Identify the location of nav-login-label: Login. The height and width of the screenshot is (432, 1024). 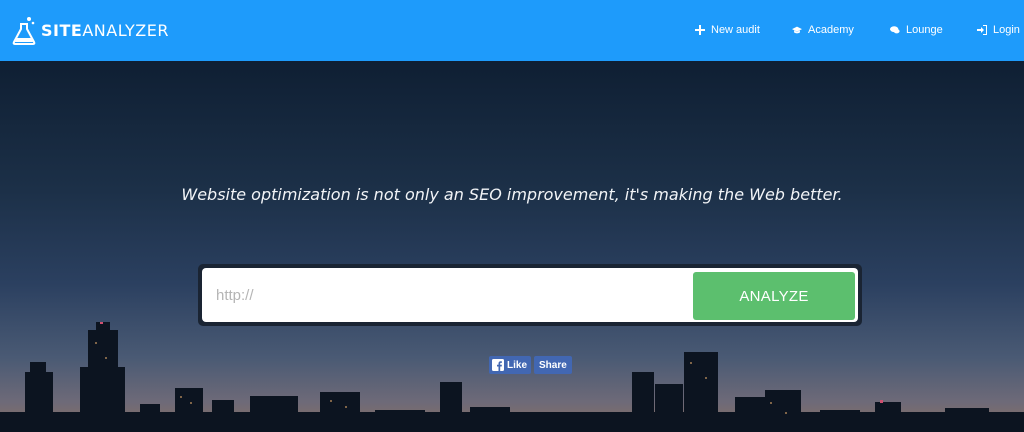
(1006, 30).